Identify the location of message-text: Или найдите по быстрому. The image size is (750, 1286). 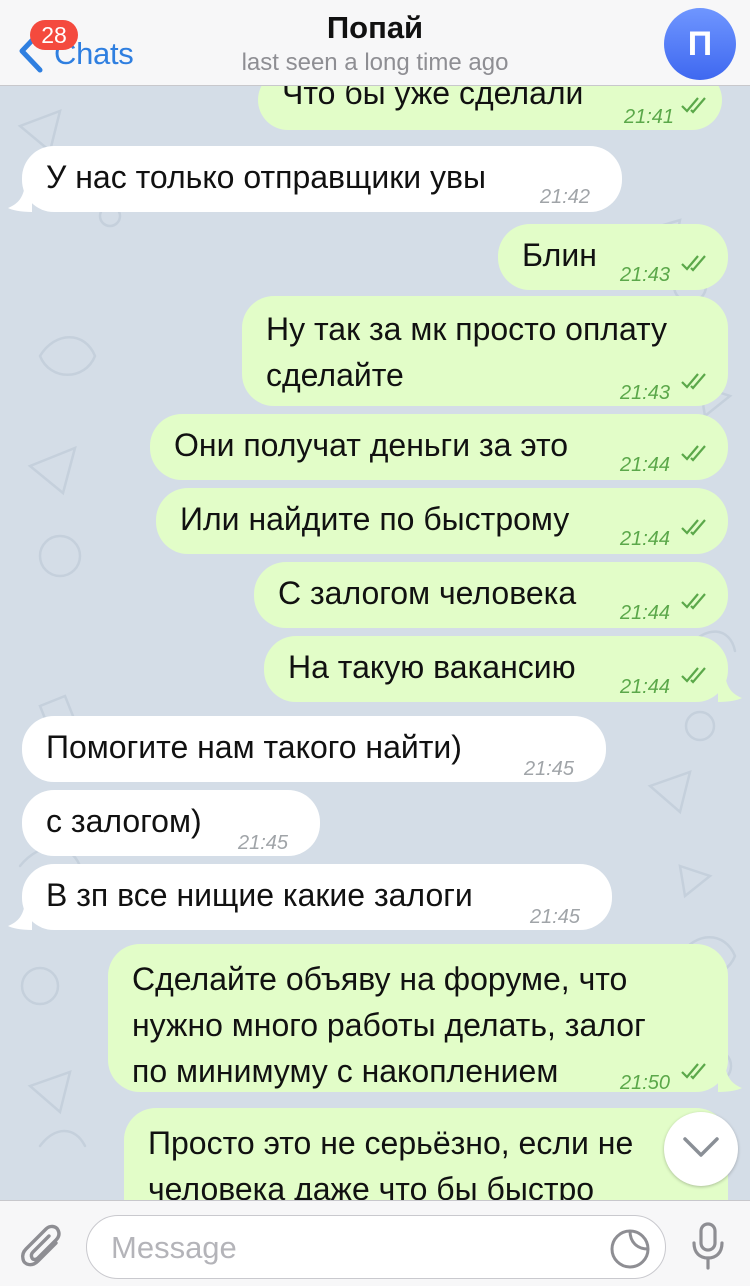
(375, 519).